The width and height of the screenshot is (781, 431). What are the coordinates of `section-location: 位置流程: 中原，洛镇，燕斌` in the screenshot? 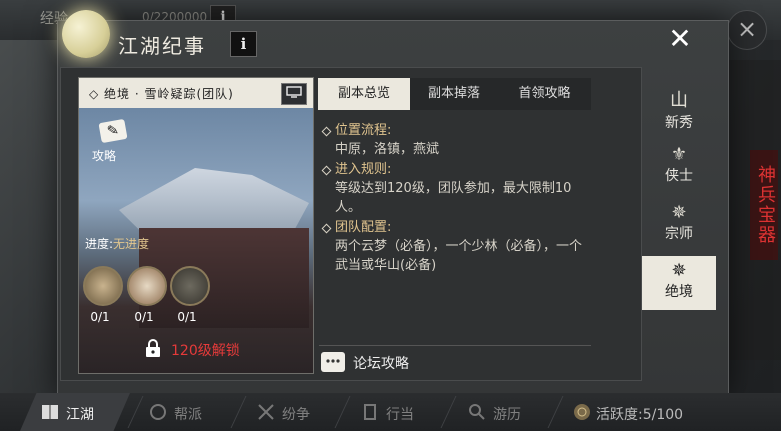 It's located at (456, 140).